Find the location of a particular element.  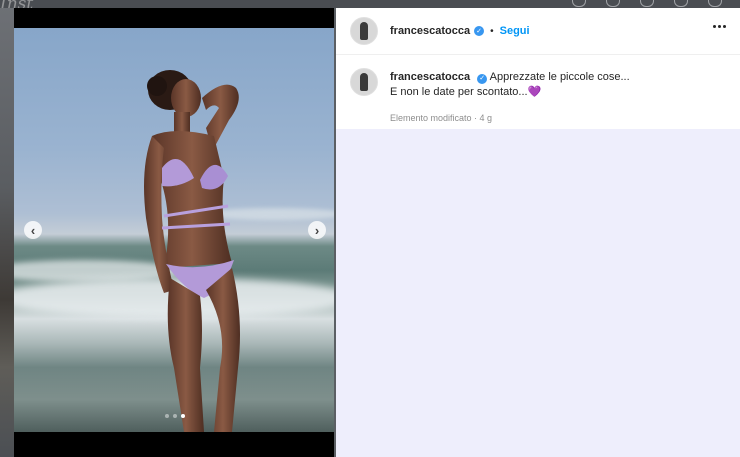

carousel-next-button: › is located at coordinates (317, 230).